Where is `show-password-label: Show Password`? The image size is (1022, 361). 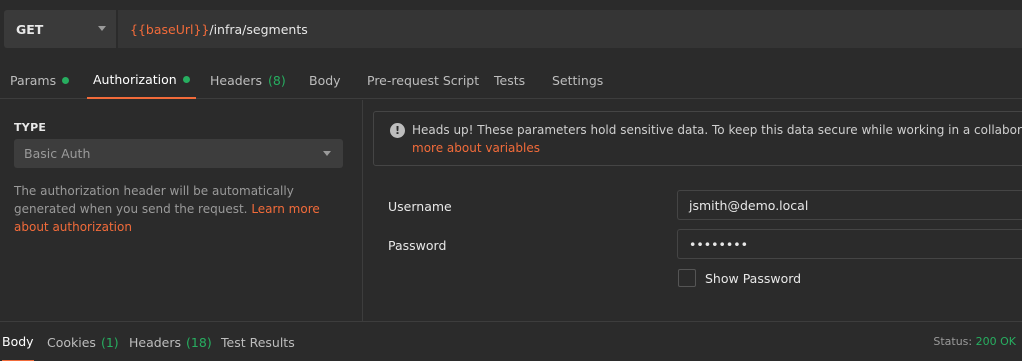
show-password-label: Show Password is located at coordinates (753, 278).